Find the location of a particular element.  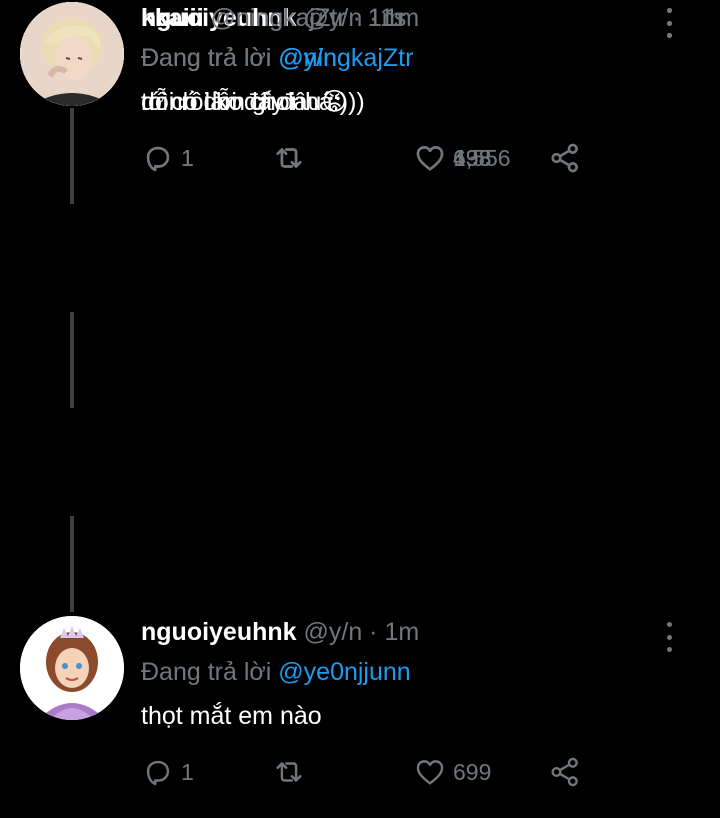

reply-button is located at coordinates (161, 158).